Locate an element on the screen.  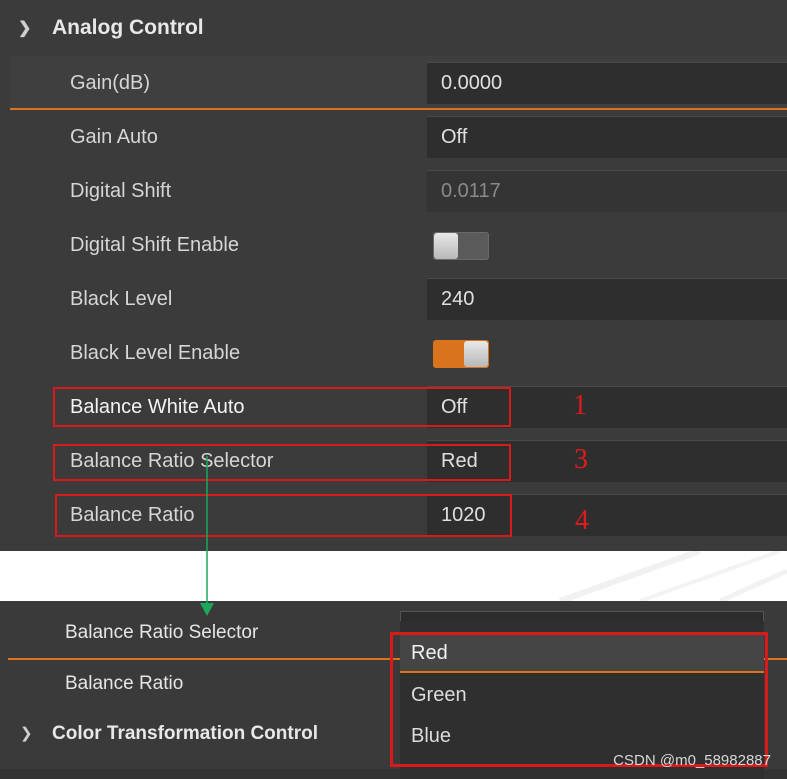
connector-arrow is located at coordinates (207, 536).